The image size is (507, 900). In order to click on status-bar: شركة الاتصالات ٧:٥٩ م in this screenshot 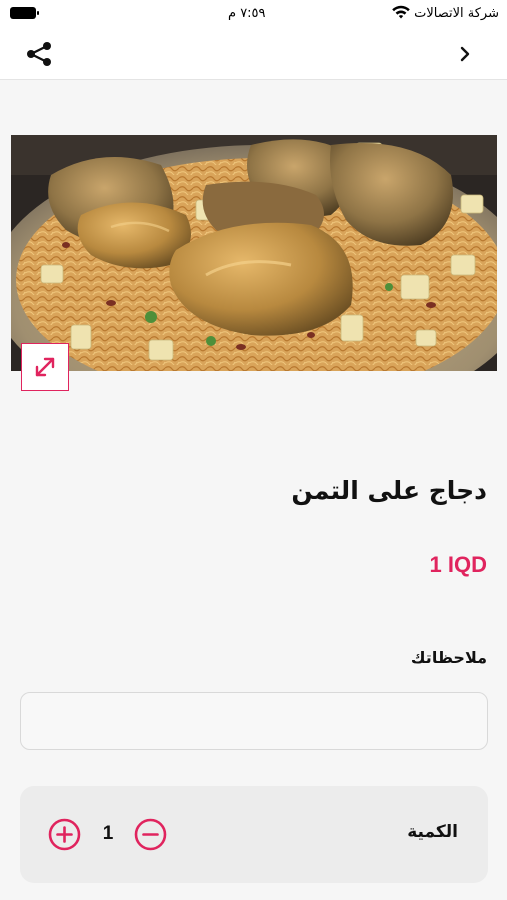, I will do `click(253, 14)`.